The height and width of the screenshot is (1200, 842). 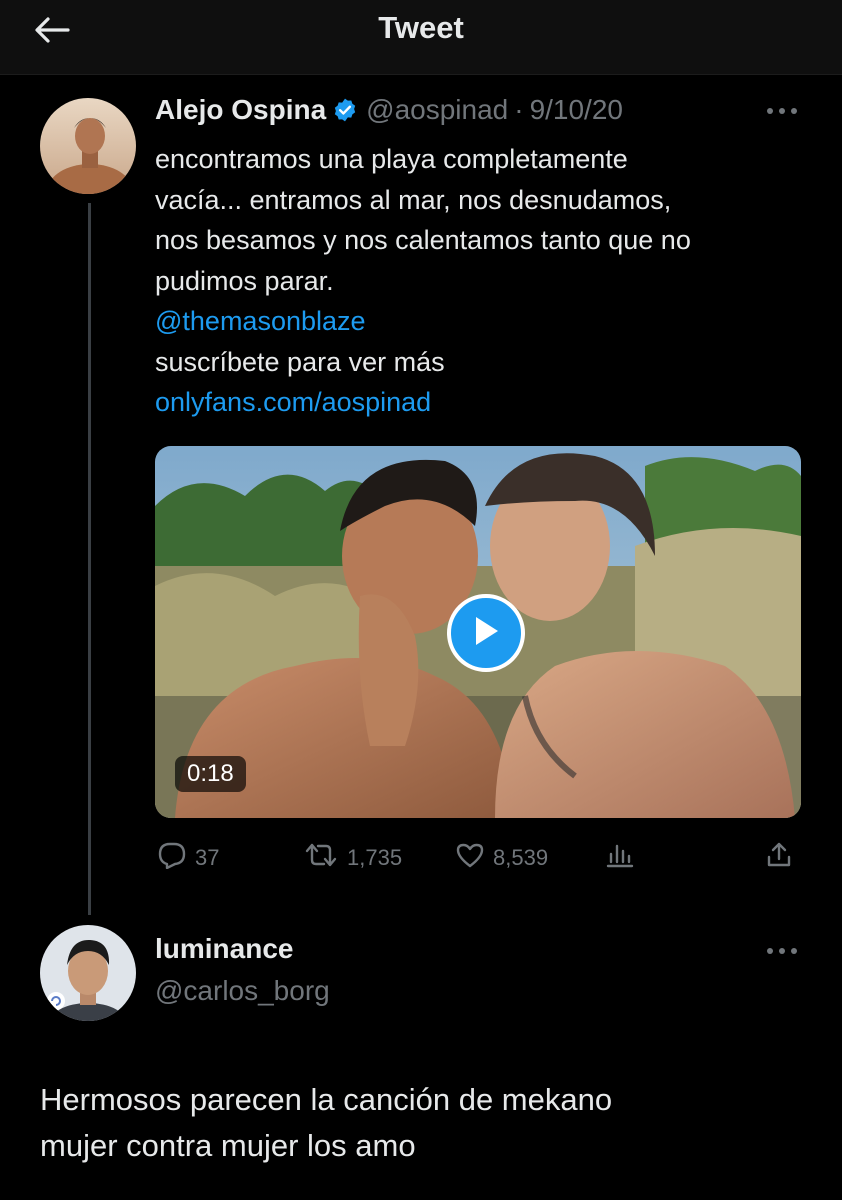 I want to click on reply-more-button, so click(x=782, y=952).